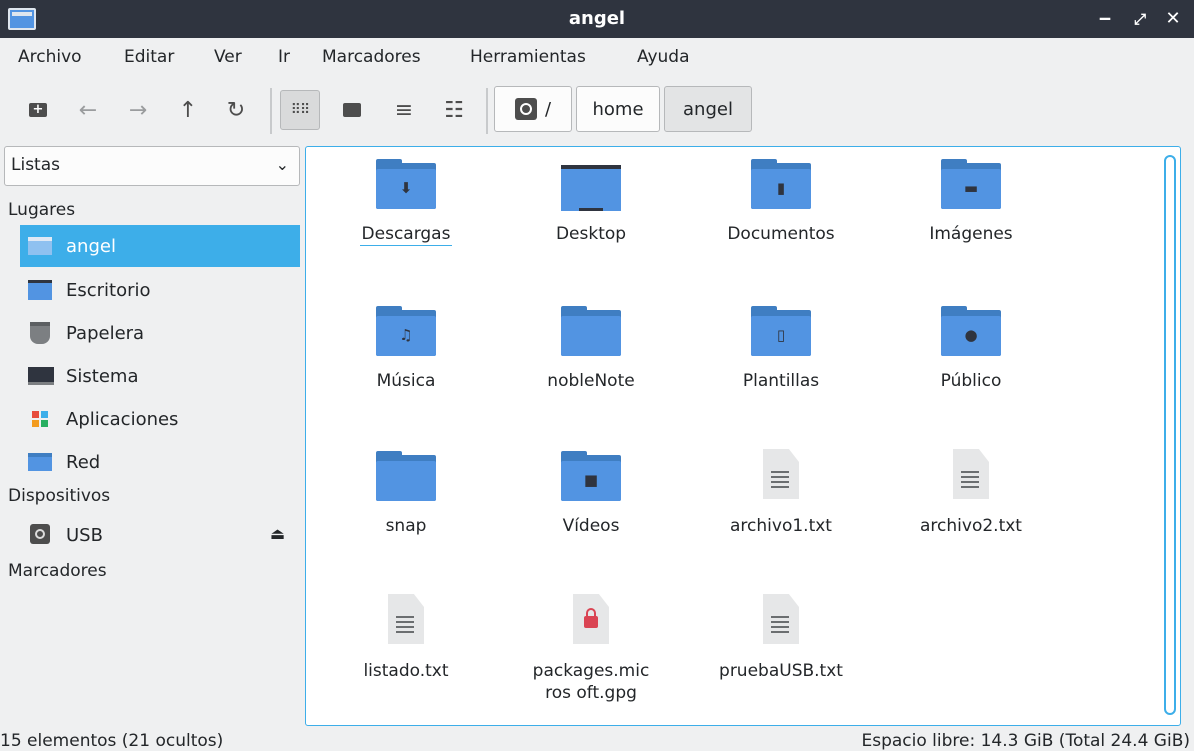  I want to click on detailed-view-button: ☷, so click(454, 110).